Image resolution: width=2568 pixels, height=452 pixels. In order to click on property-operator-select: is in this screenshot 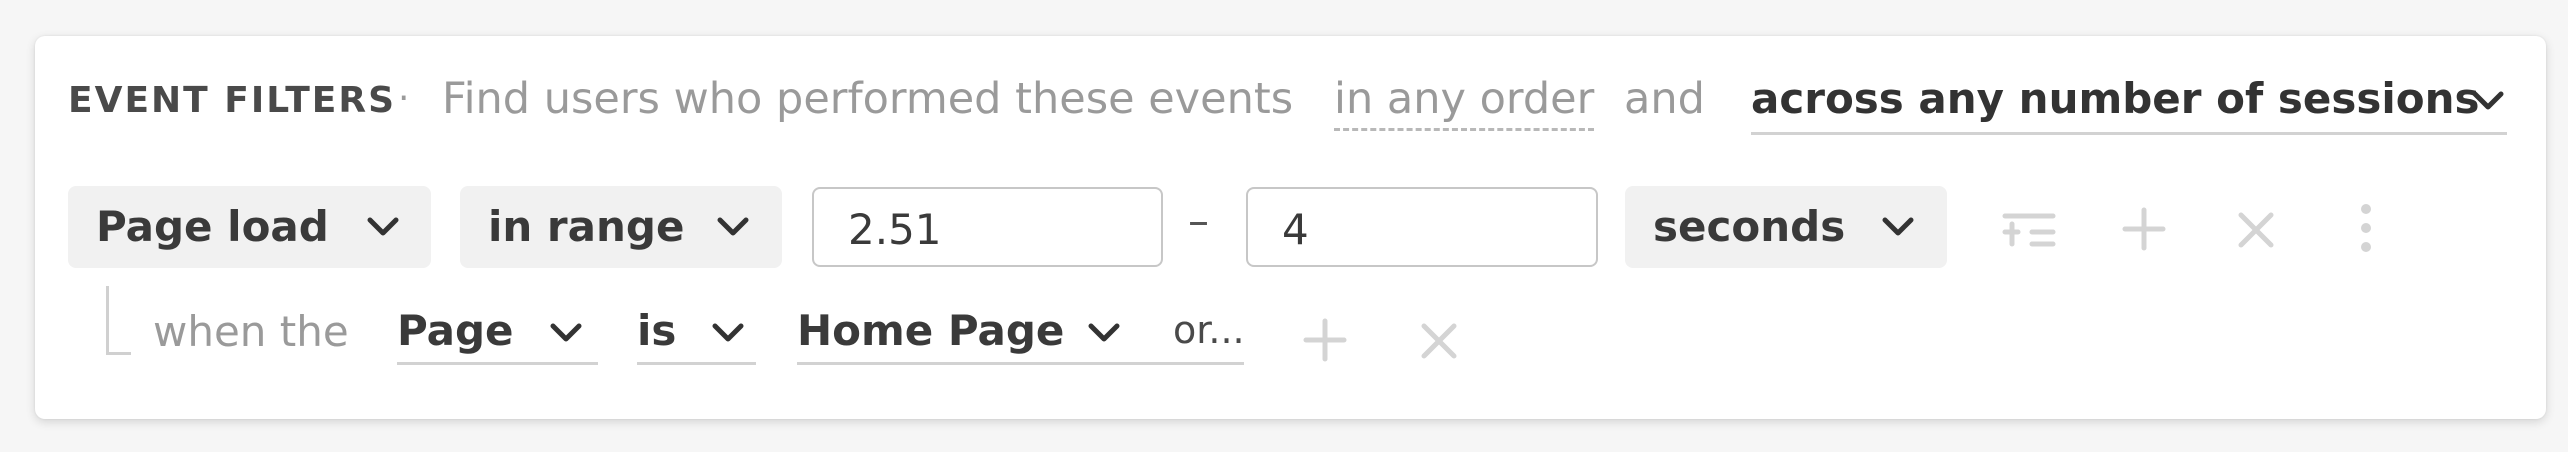, I will do `click(696, 334)`.